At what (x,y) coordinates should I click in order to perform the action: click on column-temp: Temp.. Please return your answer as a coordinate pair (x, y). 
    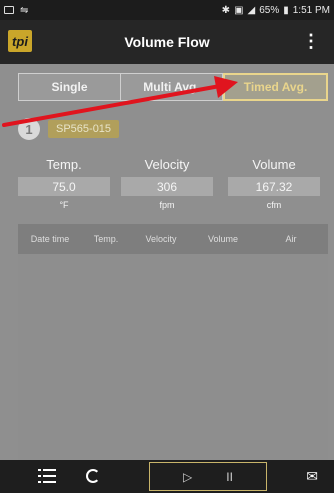
    Looking at the image, I should click on (106, 239).